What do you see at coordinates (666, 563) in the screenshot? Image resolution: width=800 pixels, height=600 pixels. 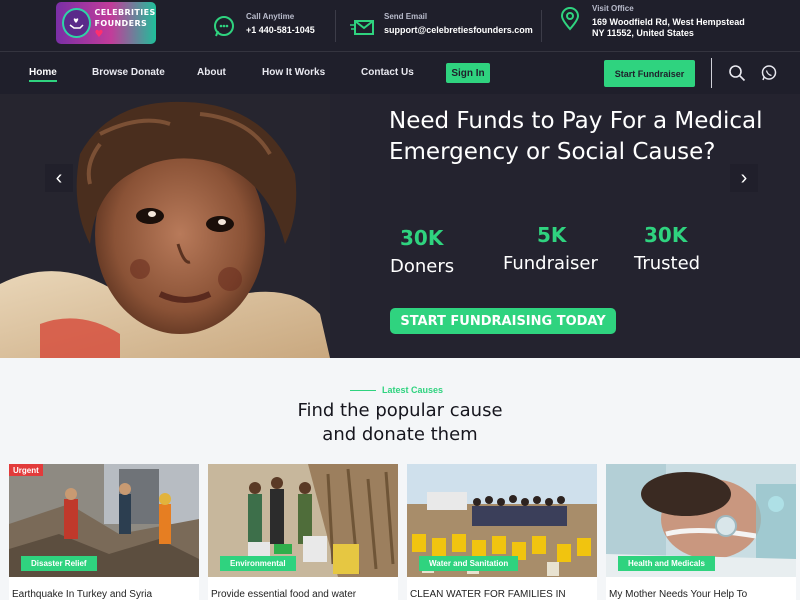 I see `cause-tag: Health and Medicals` at bounding box center [666, 563].